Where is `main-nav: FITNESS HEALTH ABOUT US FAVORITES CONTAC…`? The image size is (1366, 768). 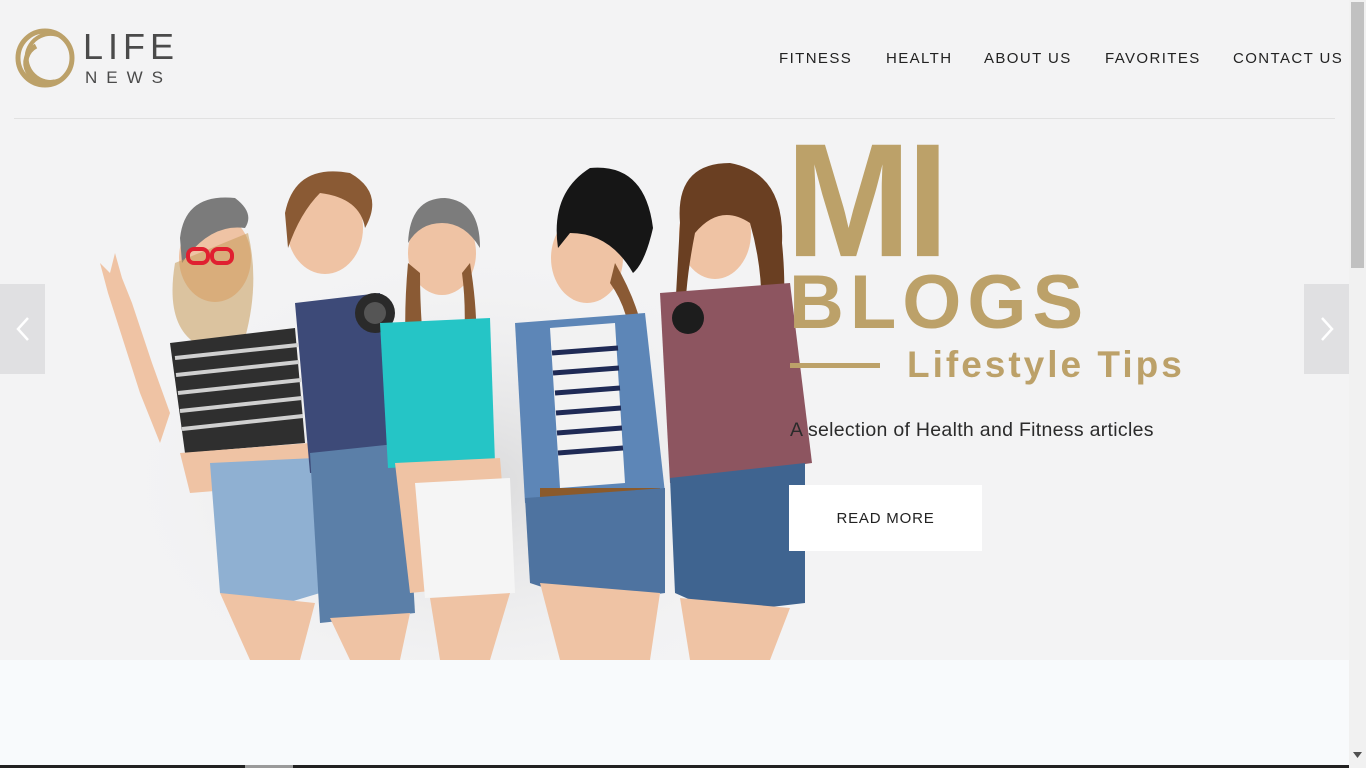
main-nav: FITNESS HEALTH ABOUT US FAVORITES CONTAC… is located at coordinates (674, 60).